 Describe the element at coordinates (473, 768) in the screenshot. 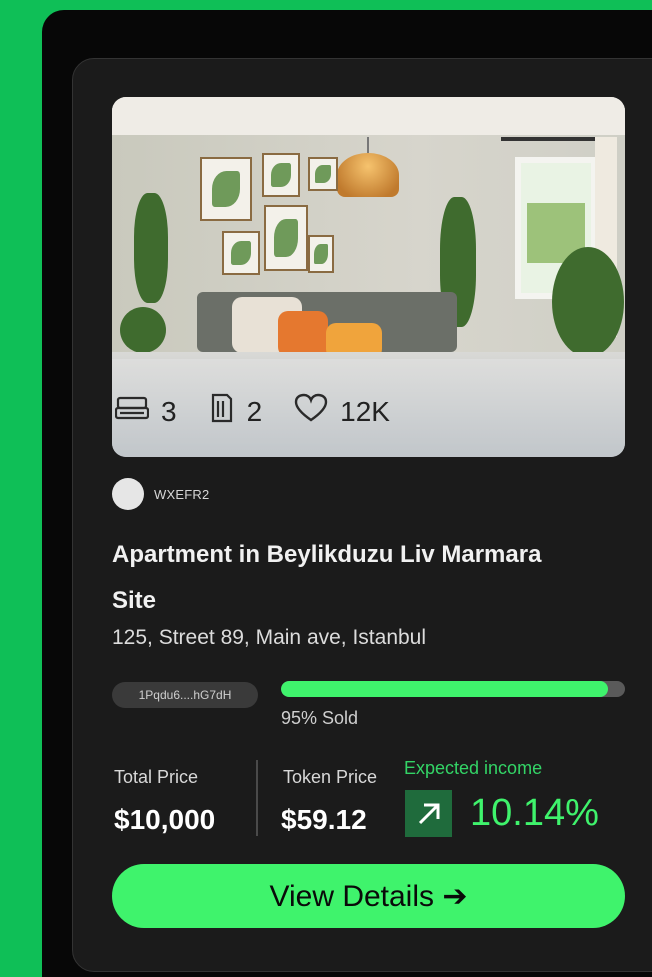

I see `expected-income-label: Expected income` at that location.